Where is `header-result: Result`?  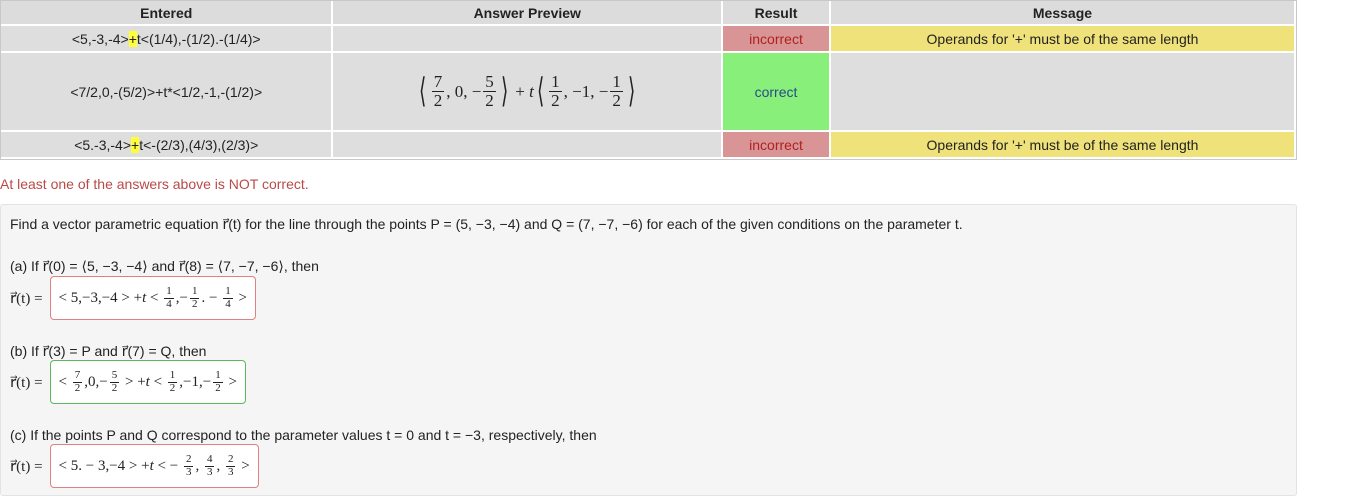 header-result: Result is located at coordinates (777, 13).